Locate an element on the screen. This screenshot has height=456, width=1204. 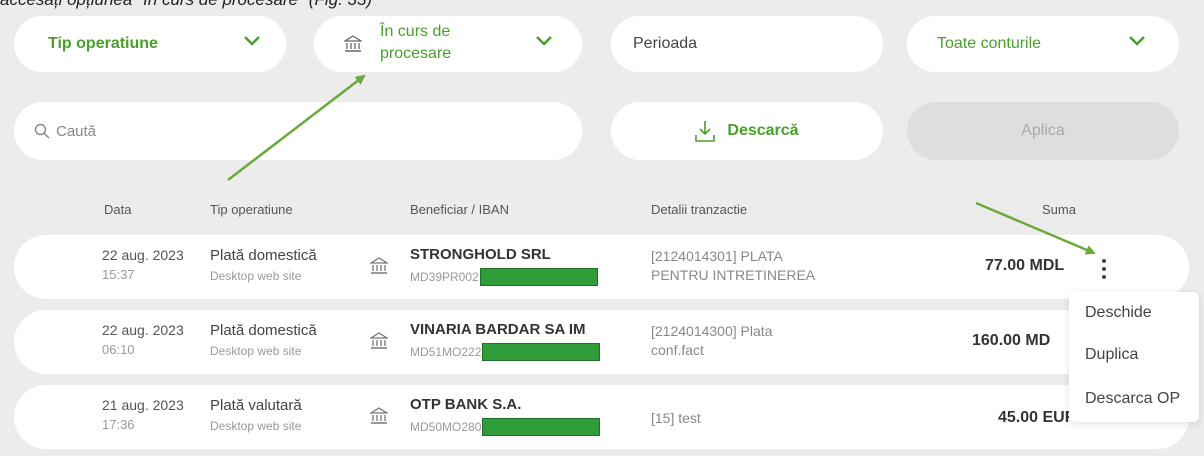
date-cell: 22 aug. 2023 06:10 is located at coordinates (143, 339).